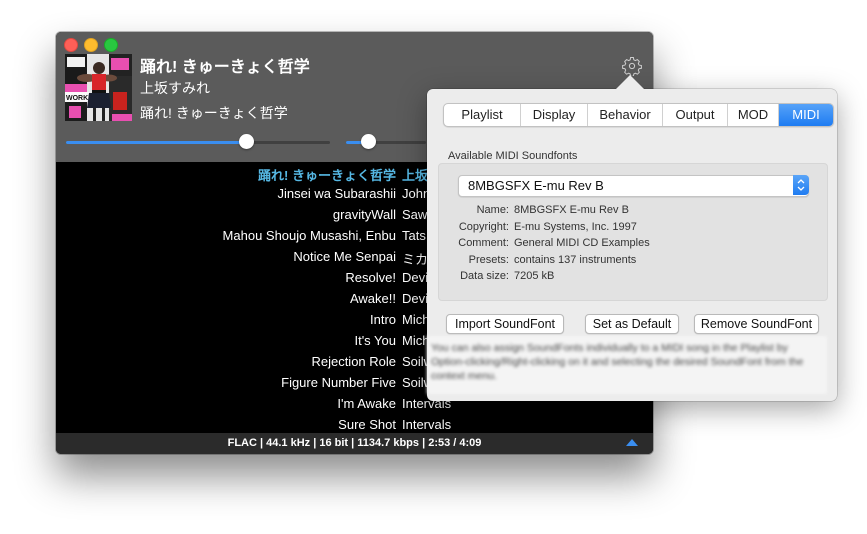  I want to click on playlist-row-artist: Saw, so click(415, 214).